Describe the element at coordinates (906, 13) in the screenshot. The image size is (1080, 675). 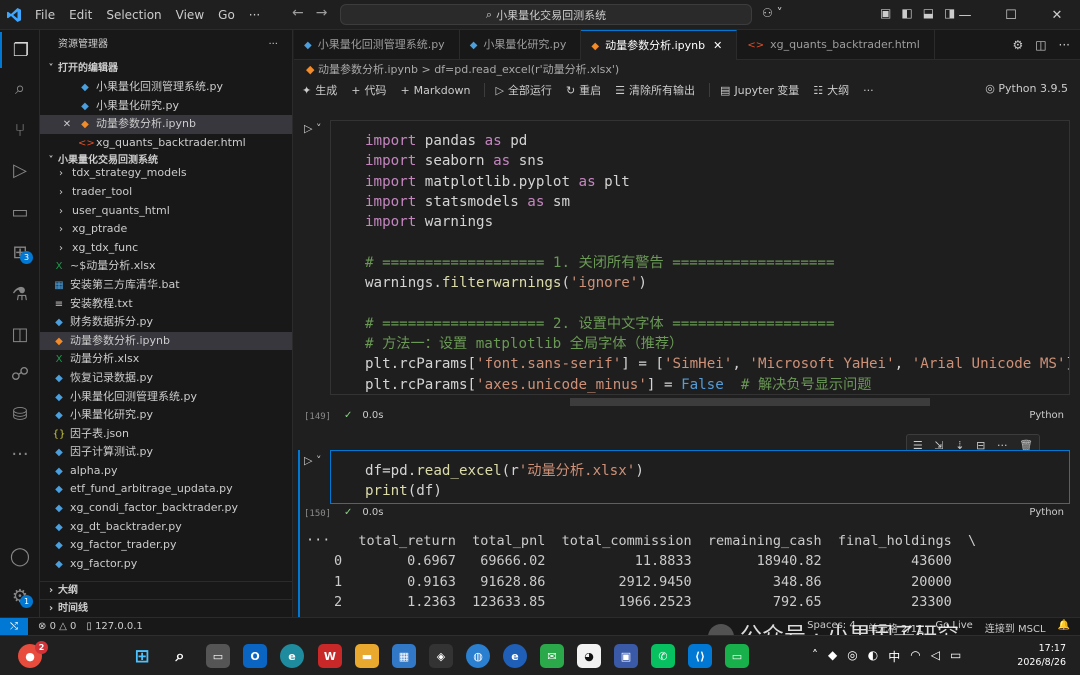
I see `toggle-primary-sidebar-icon: ◧` at that location.